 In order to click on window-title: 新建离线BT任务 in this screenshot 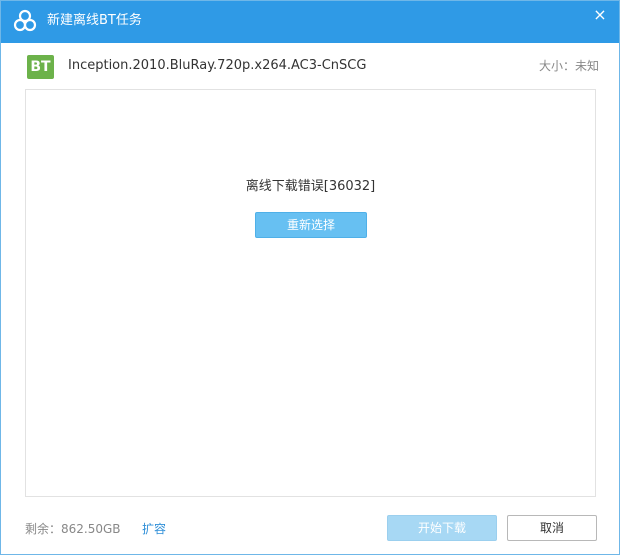, I will do `click(94, 20)`.